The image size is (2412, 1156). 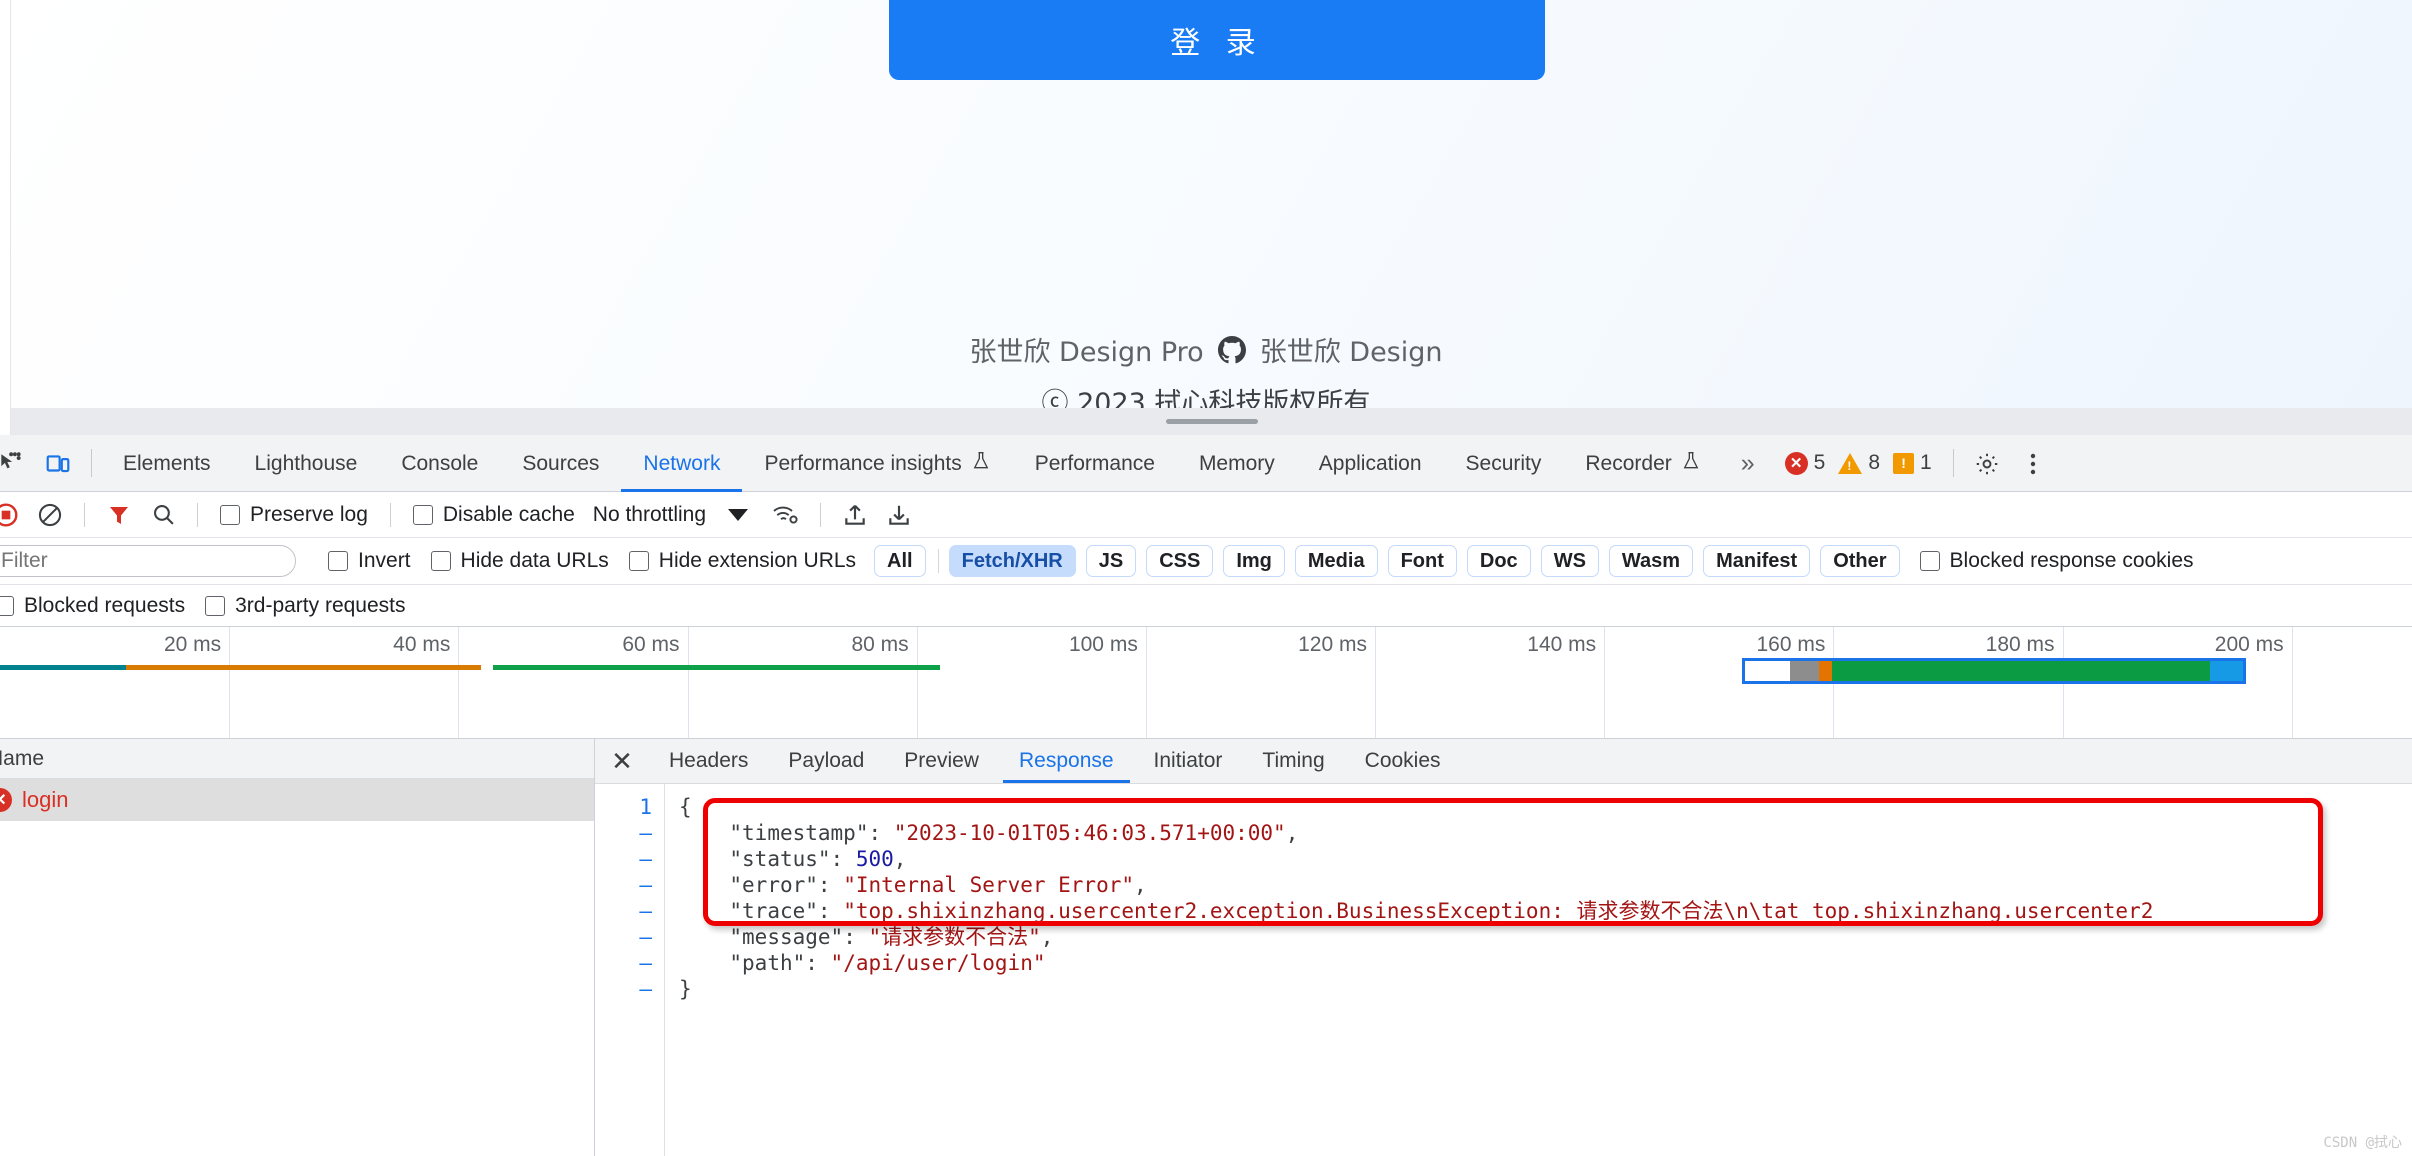 What do you see at coordinates (1422, 561) in the screenshot?
I see `filter-chip-font: Font` at bounding box center [1422, 561].